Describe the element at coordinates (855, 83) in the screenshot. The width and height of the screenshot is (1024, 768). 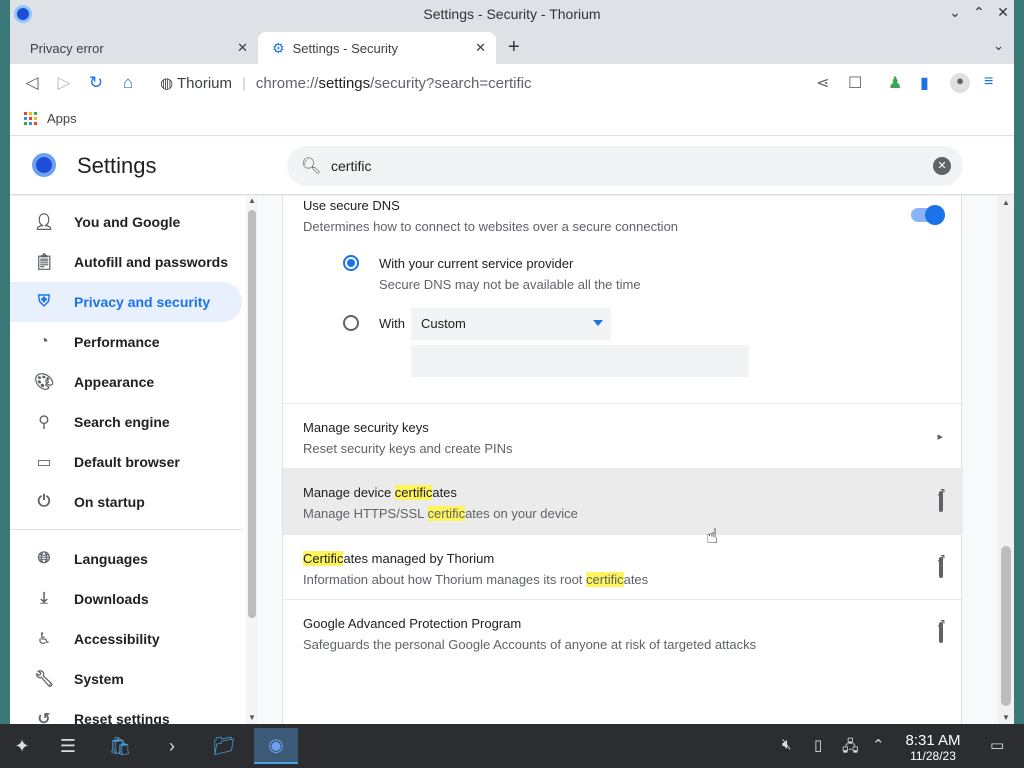
I see `bookmark-icon: ☐` at that location.